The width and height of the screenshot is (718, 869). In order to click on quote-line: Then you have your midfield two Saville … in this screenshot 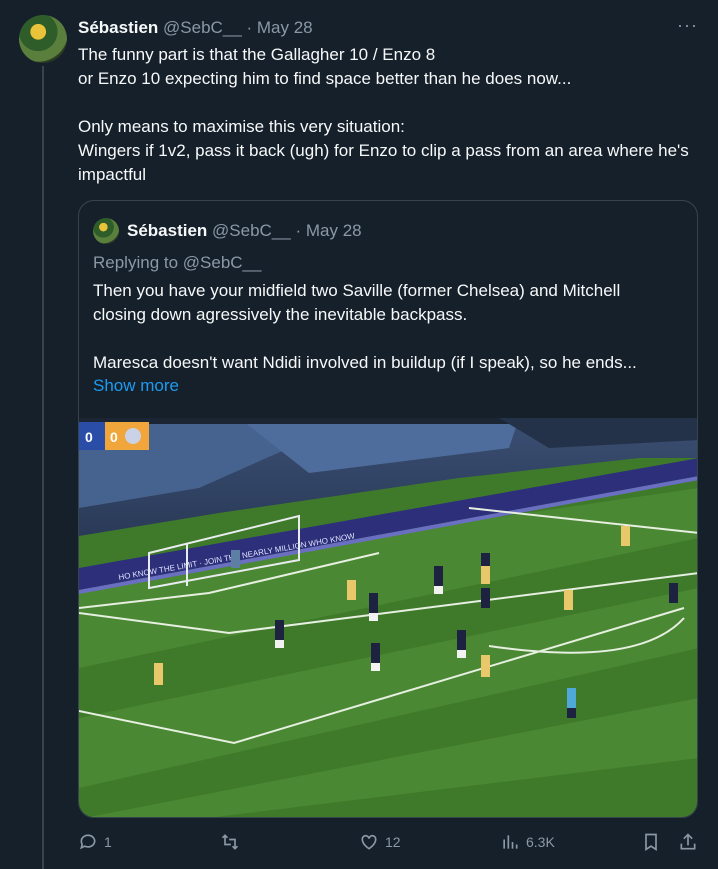, I will do `click(357, 290)`.